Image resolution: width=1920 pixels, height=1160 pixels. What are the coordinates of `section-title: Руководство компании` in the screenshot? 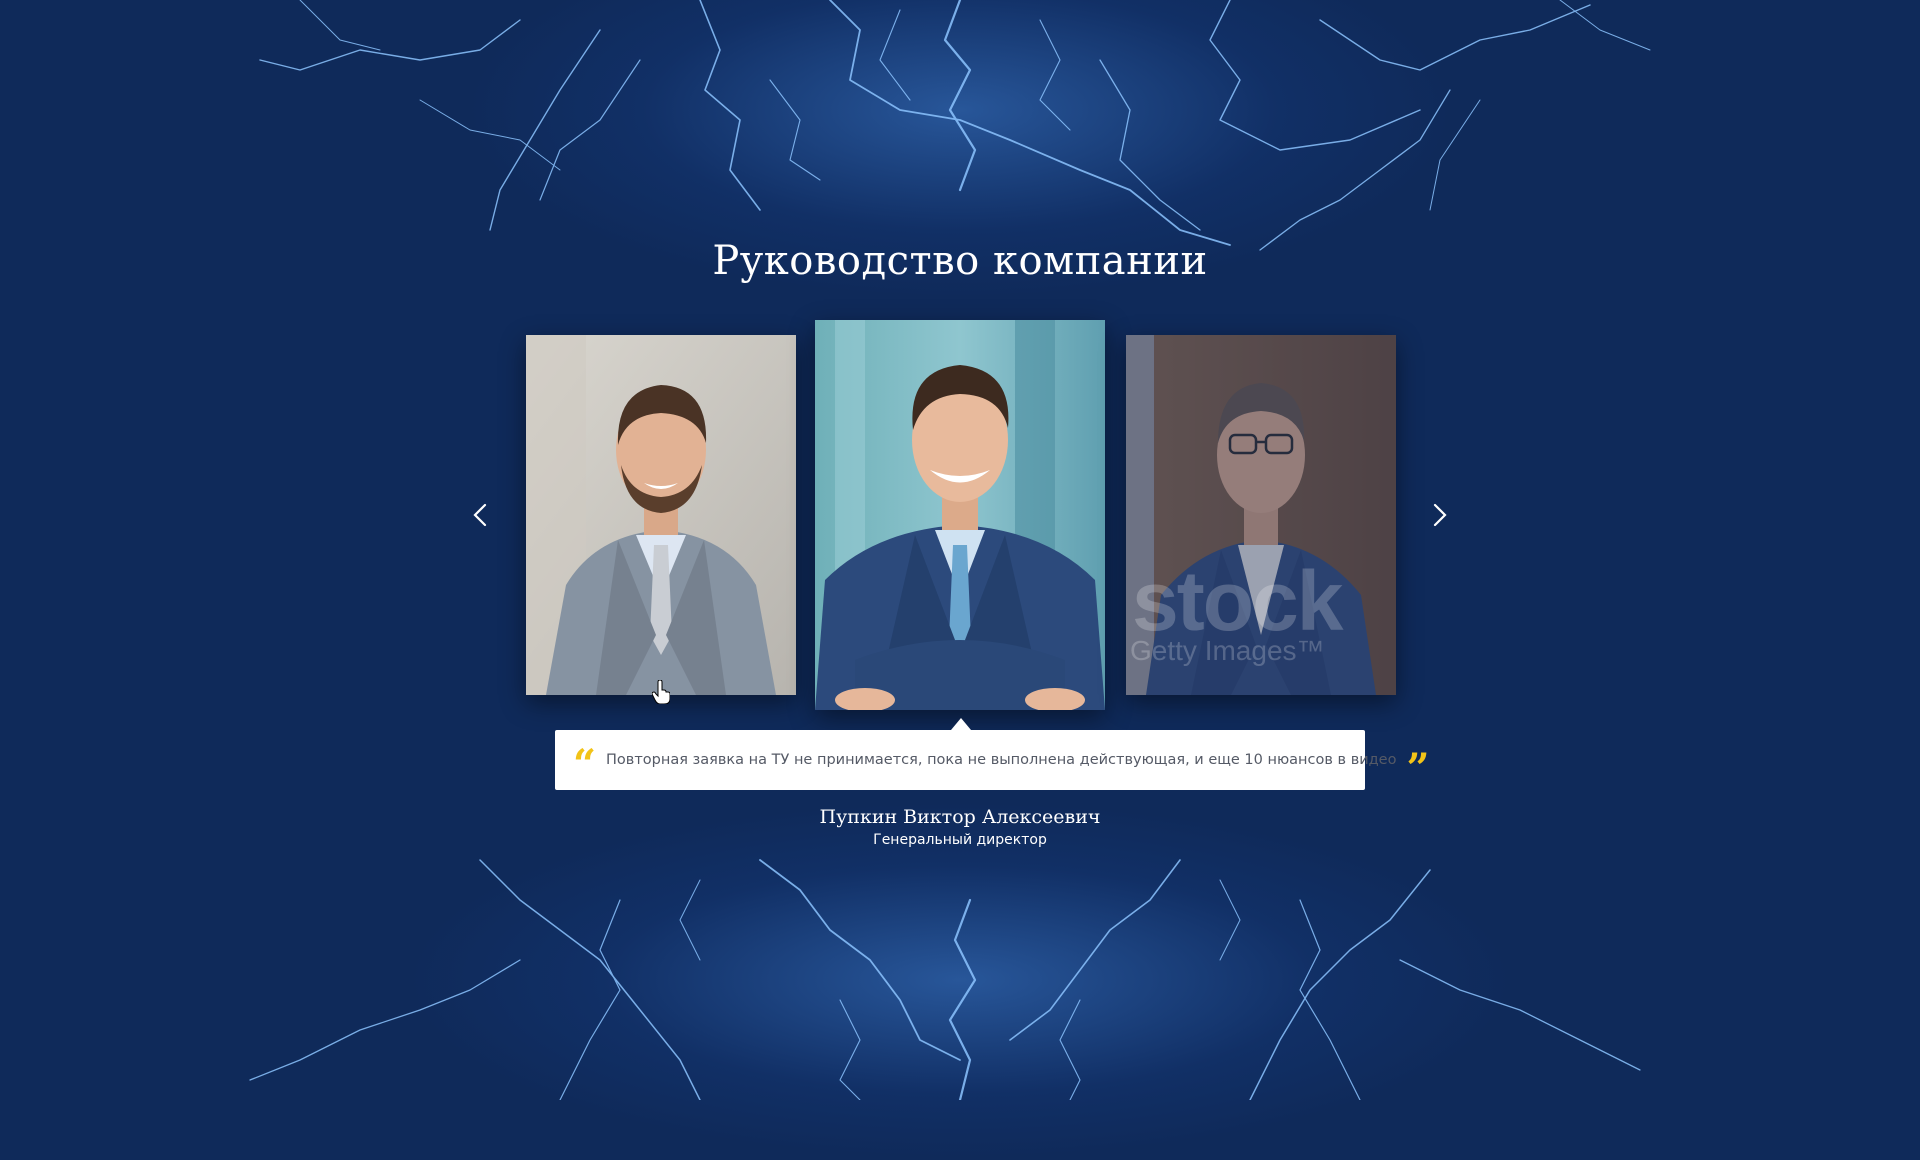 It's located at (960, 261).